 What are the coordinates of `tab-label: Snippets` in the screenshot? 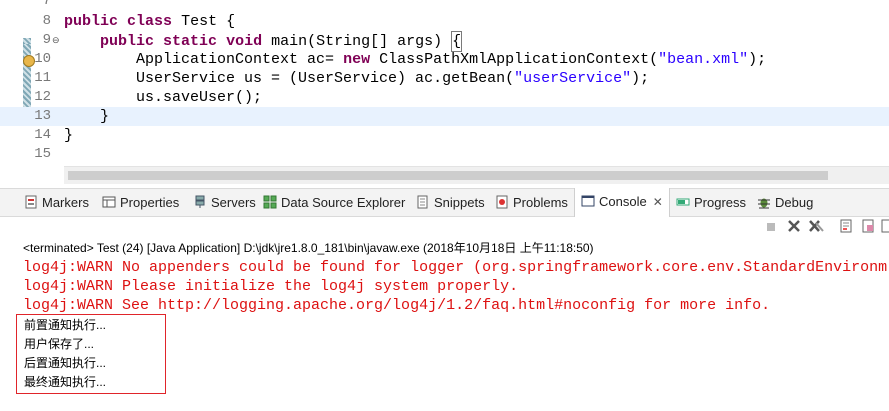 It's located at (459, 202).